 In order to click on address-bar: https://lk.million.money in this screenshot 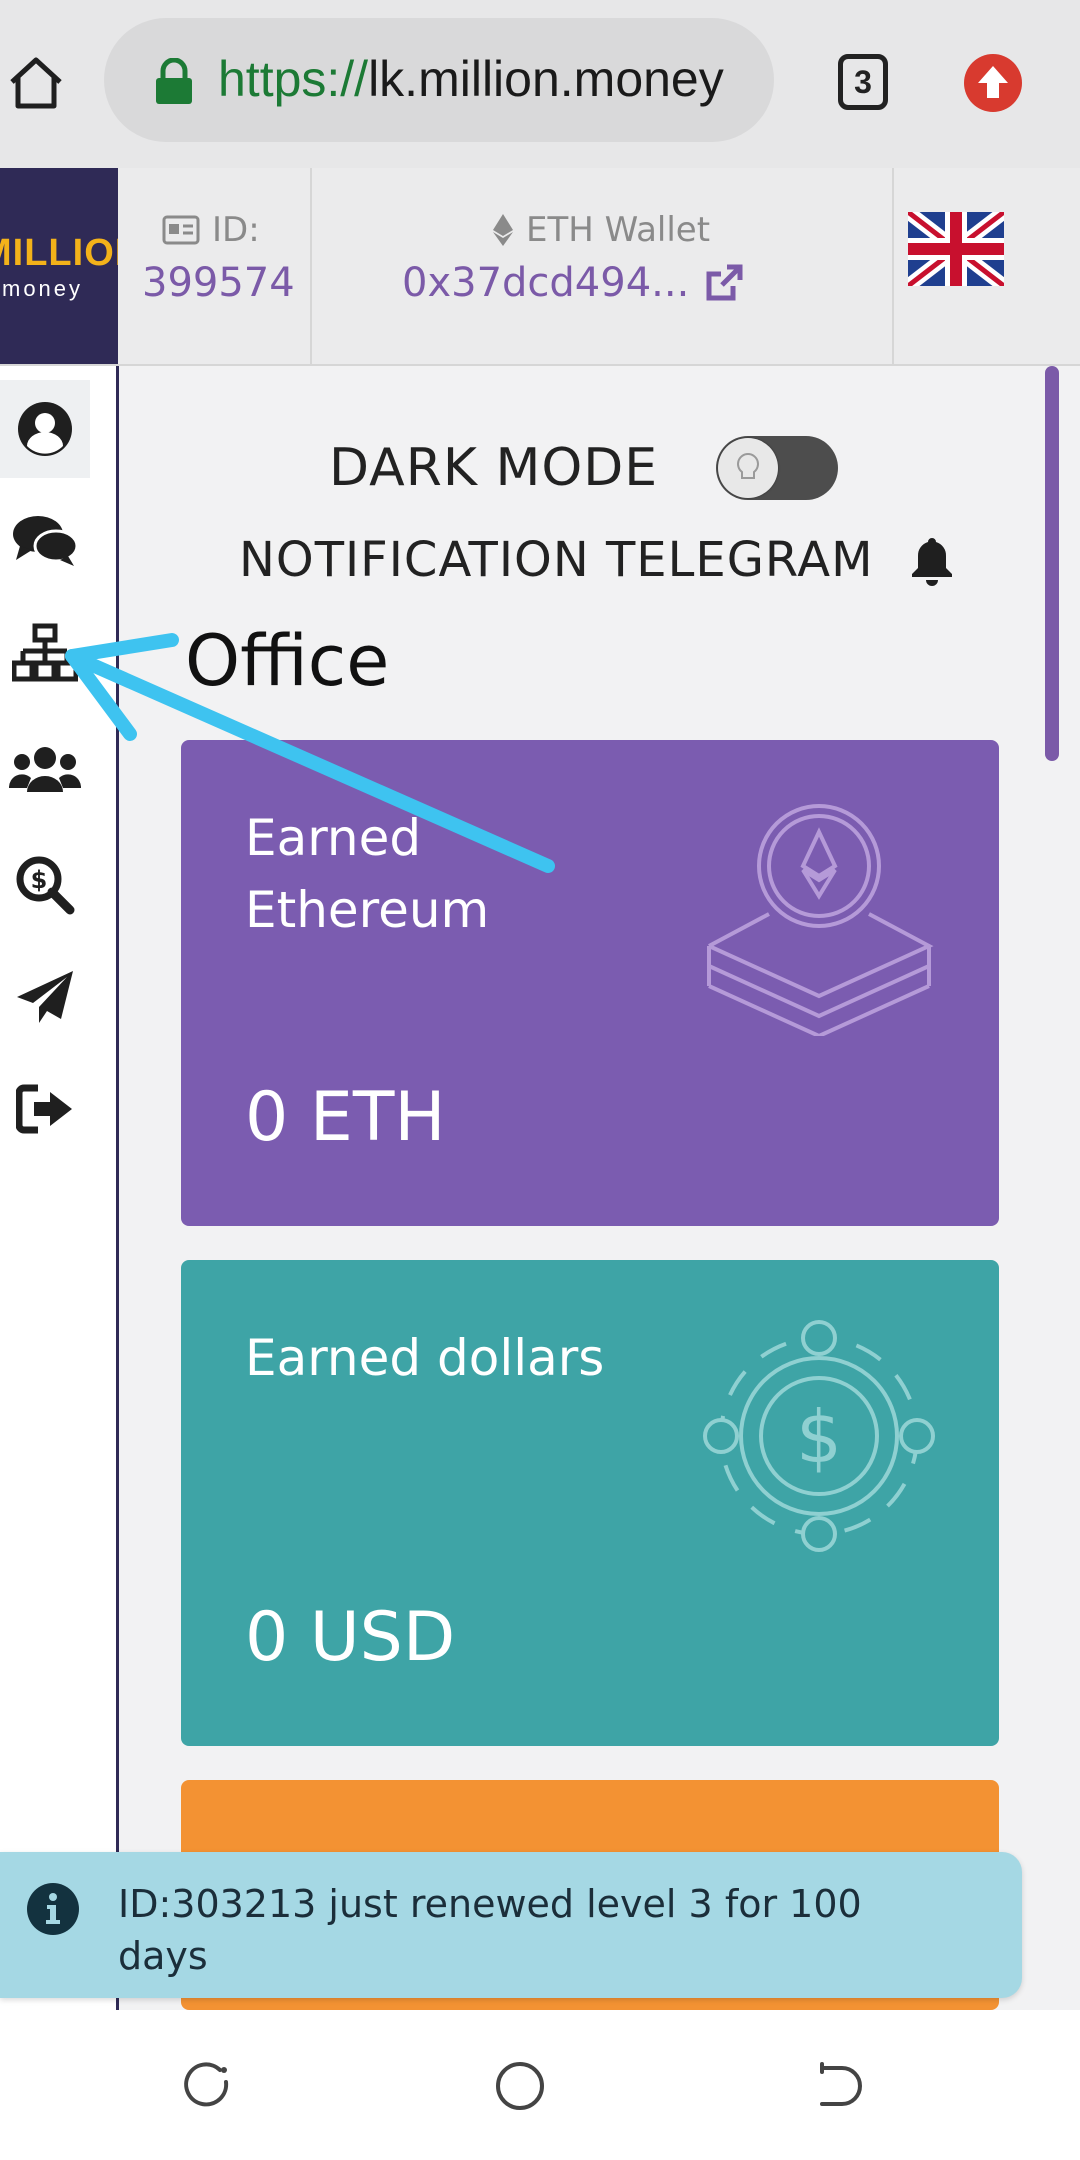, I will do `click(439, 80)`.